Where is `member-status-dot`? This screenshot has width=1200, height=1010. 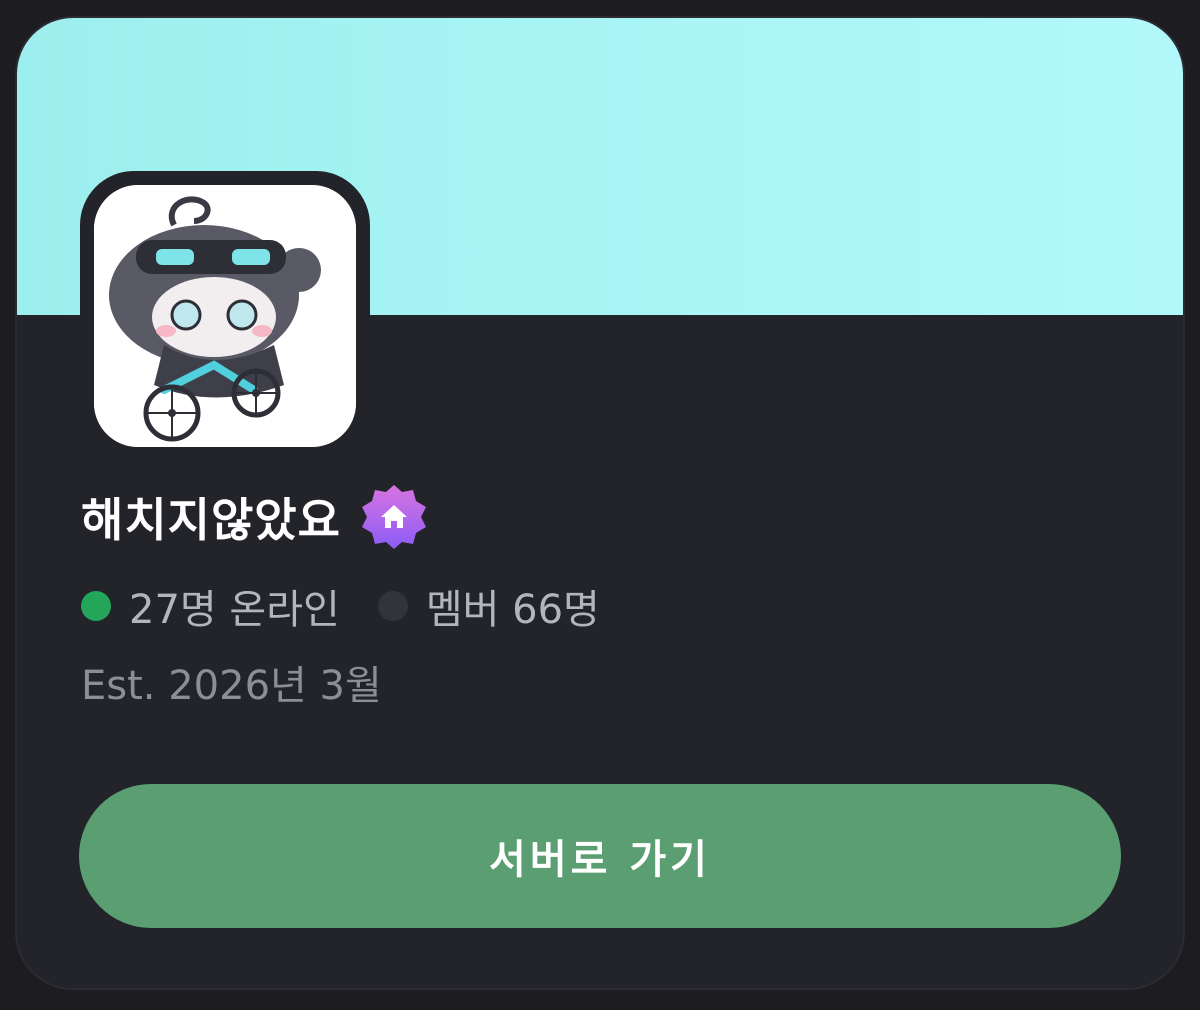
member-status-dot is located at coordinates (392, 606).